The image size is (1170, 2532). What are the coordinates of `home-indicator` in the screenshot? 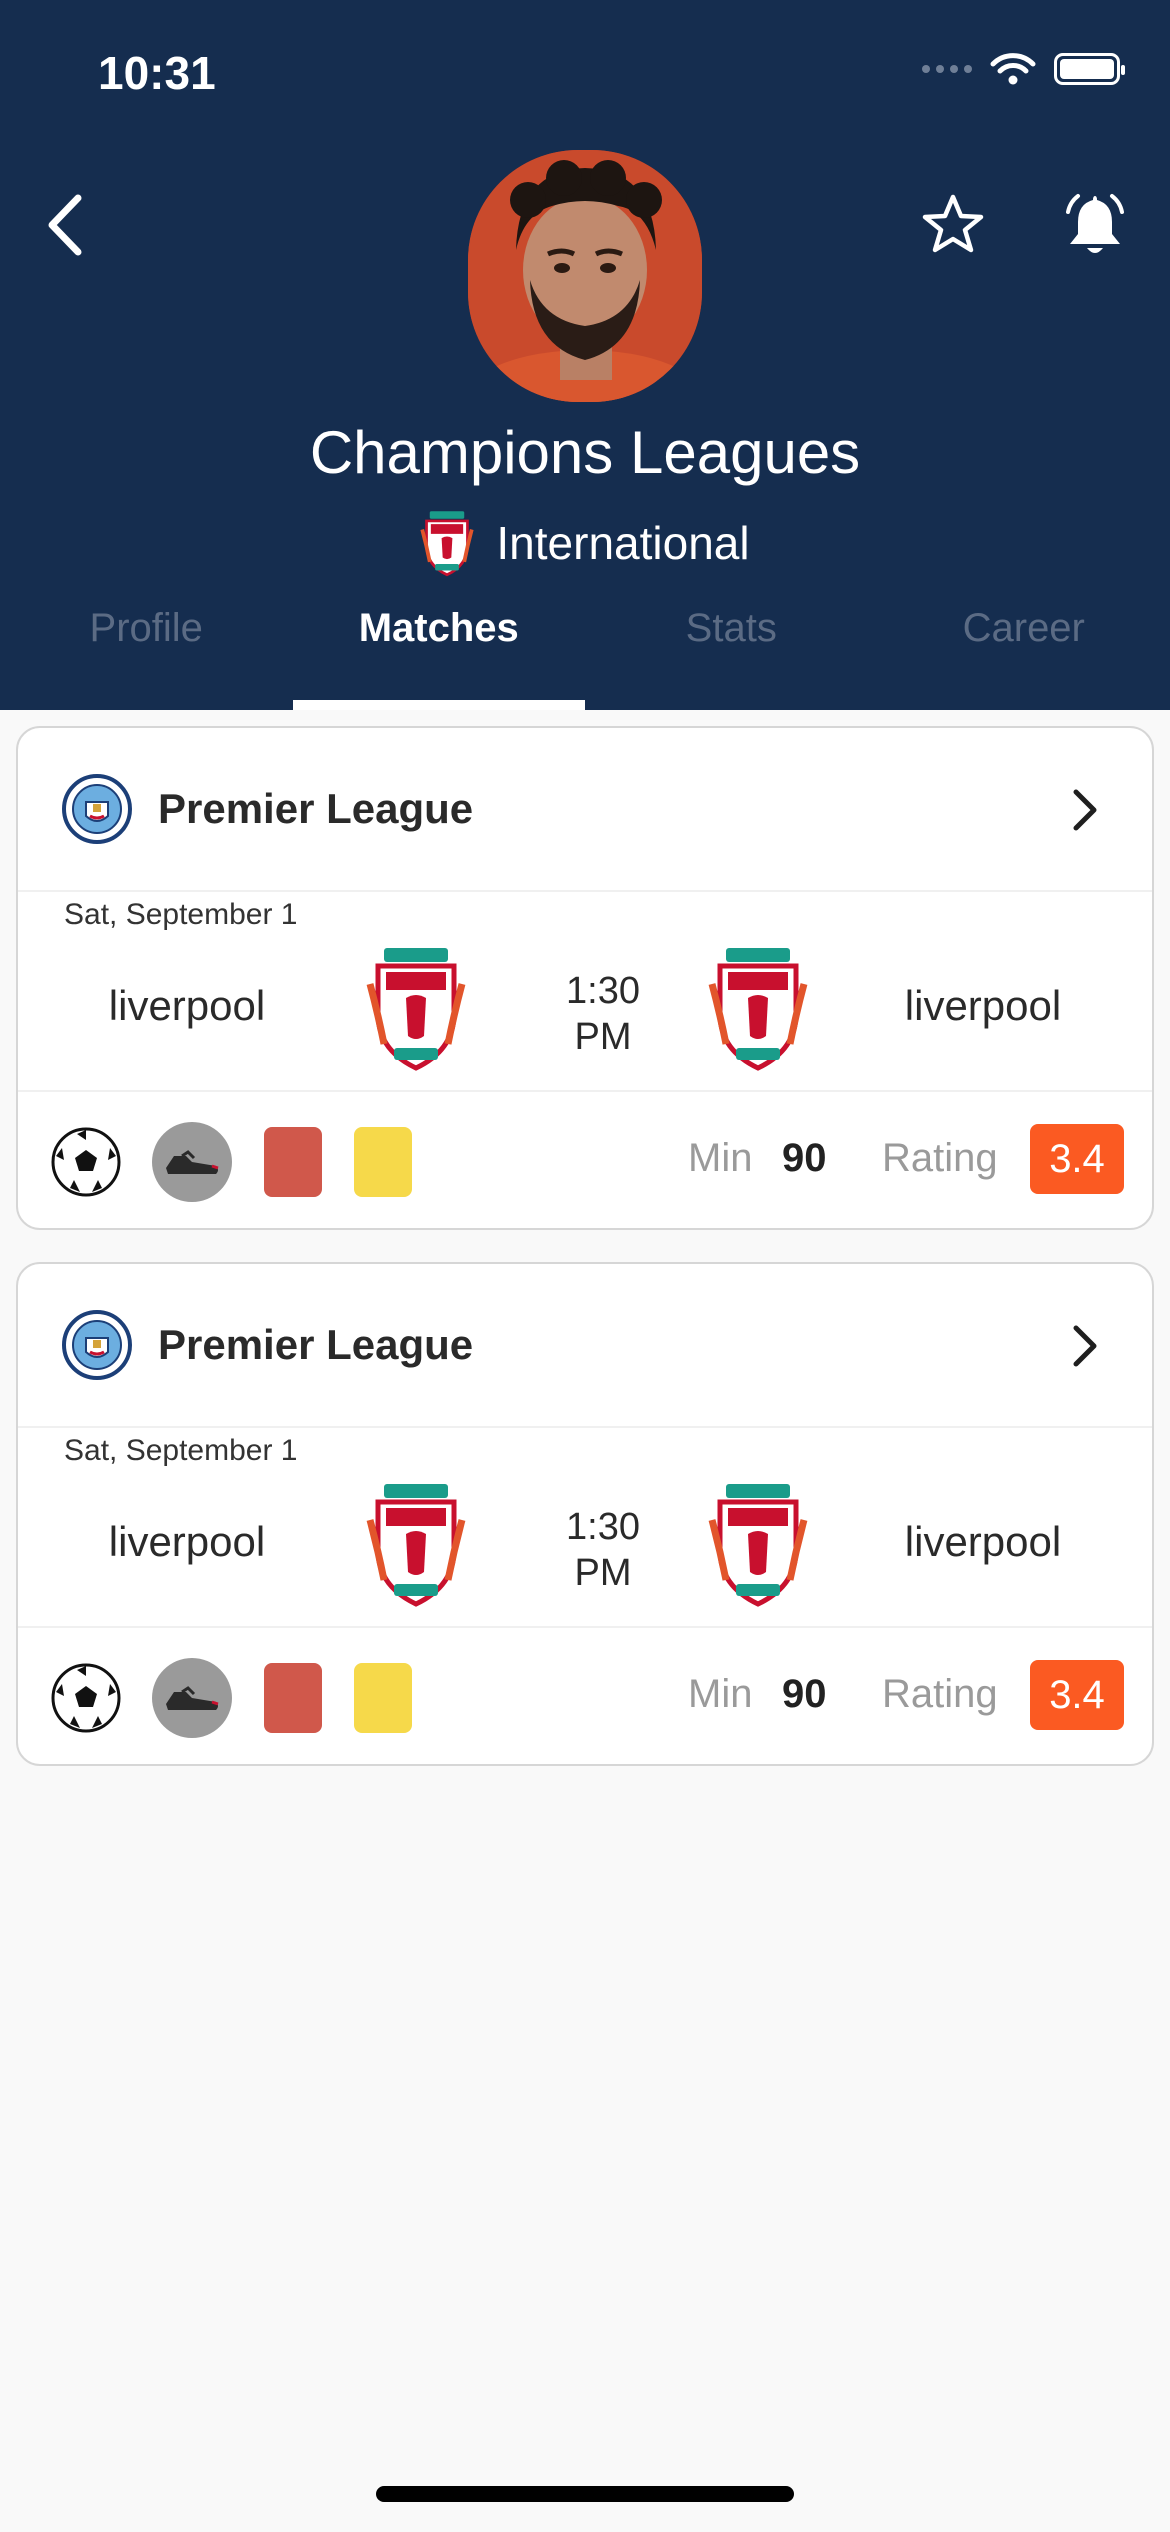 It's located at (585, 2494).